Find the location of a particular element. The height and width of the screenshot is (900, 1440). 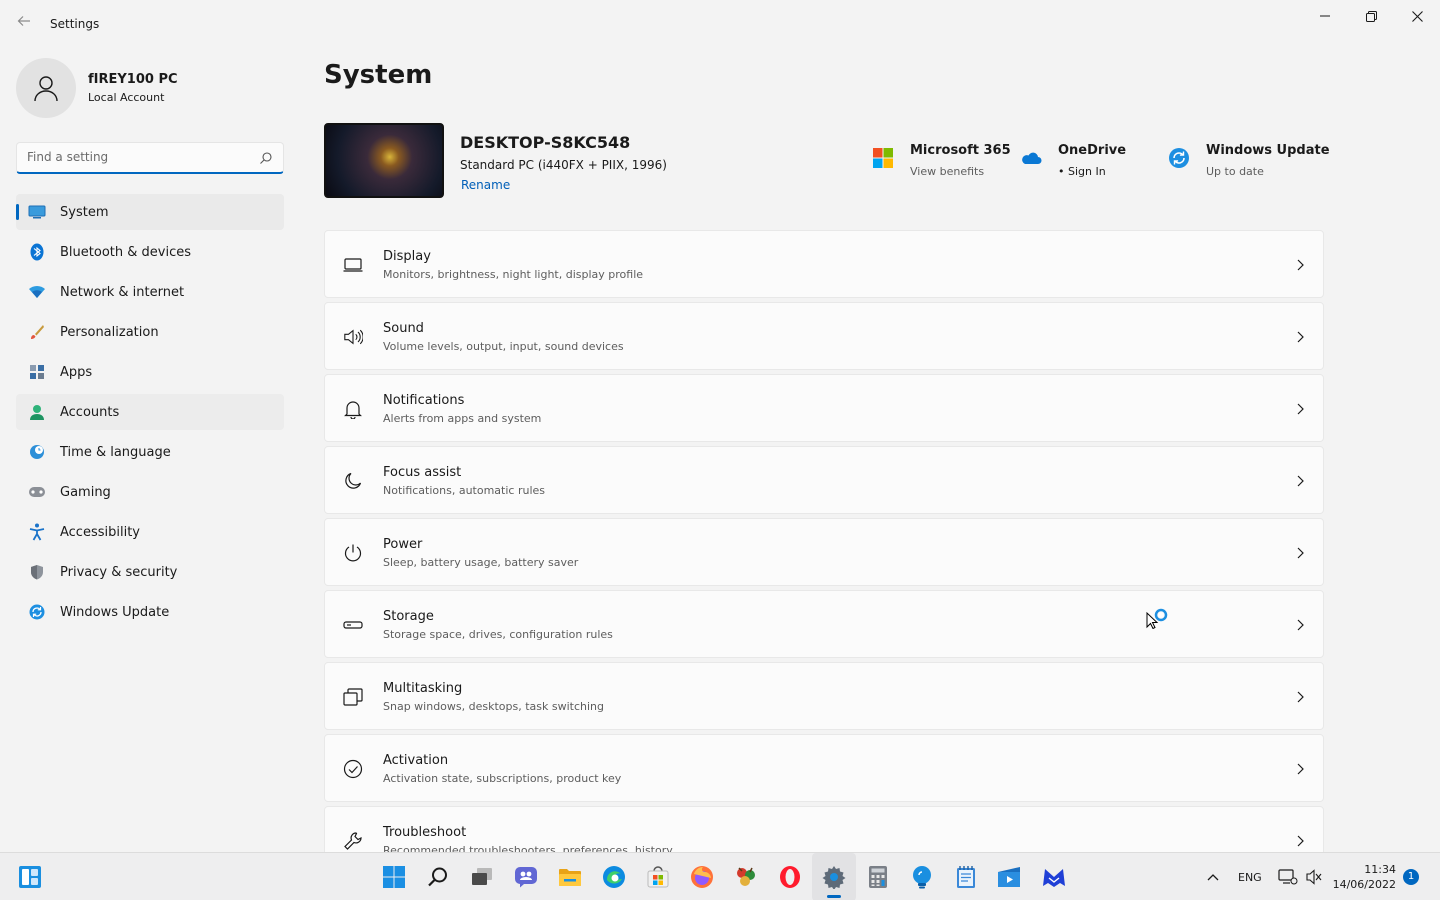

language-indicator: ENG is located at coordinates (1250, 876).